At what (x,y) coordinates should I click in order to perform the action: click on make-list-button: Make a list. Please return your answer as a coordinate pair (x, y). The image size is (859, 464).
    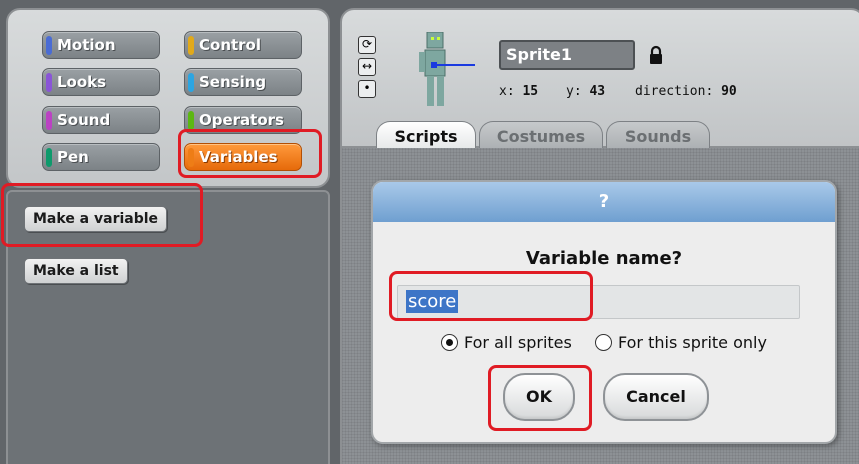
    Looking at the image, I should click on (76, 271).